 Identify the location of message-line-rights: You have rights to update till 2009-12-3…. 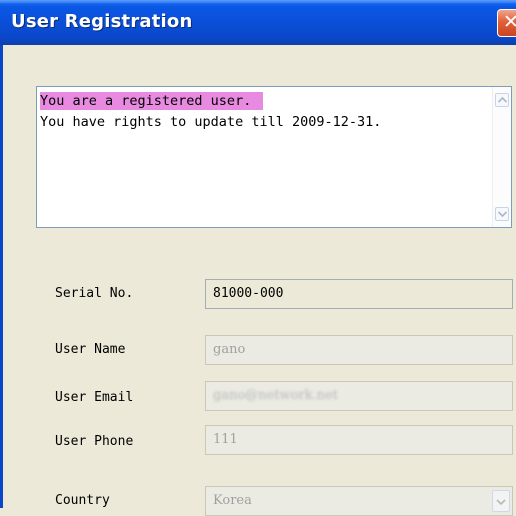
(211, 122).